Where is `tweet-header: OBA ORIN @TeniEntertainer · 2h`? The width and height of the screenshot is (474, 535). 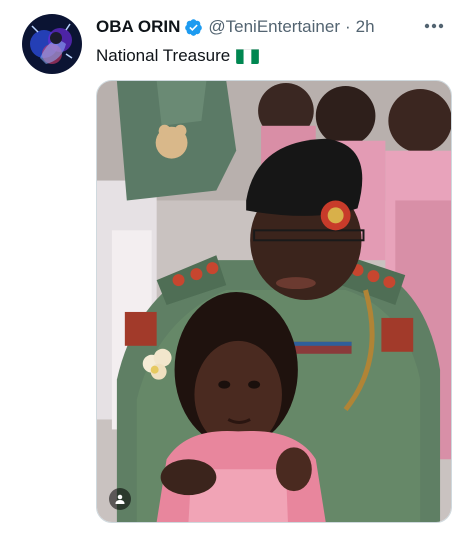 tweet-header: OBA ORIN @TeniEntertainer · 2h is located at coordinates (235, 27).